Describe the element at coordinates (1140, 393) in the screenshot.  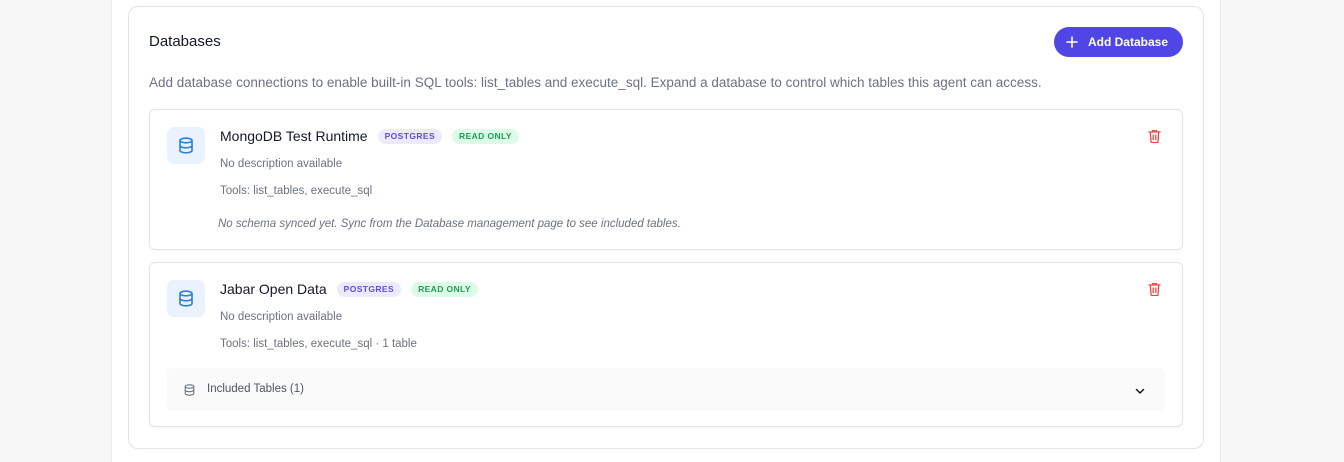
I see `chevron-down-icon` at that location.